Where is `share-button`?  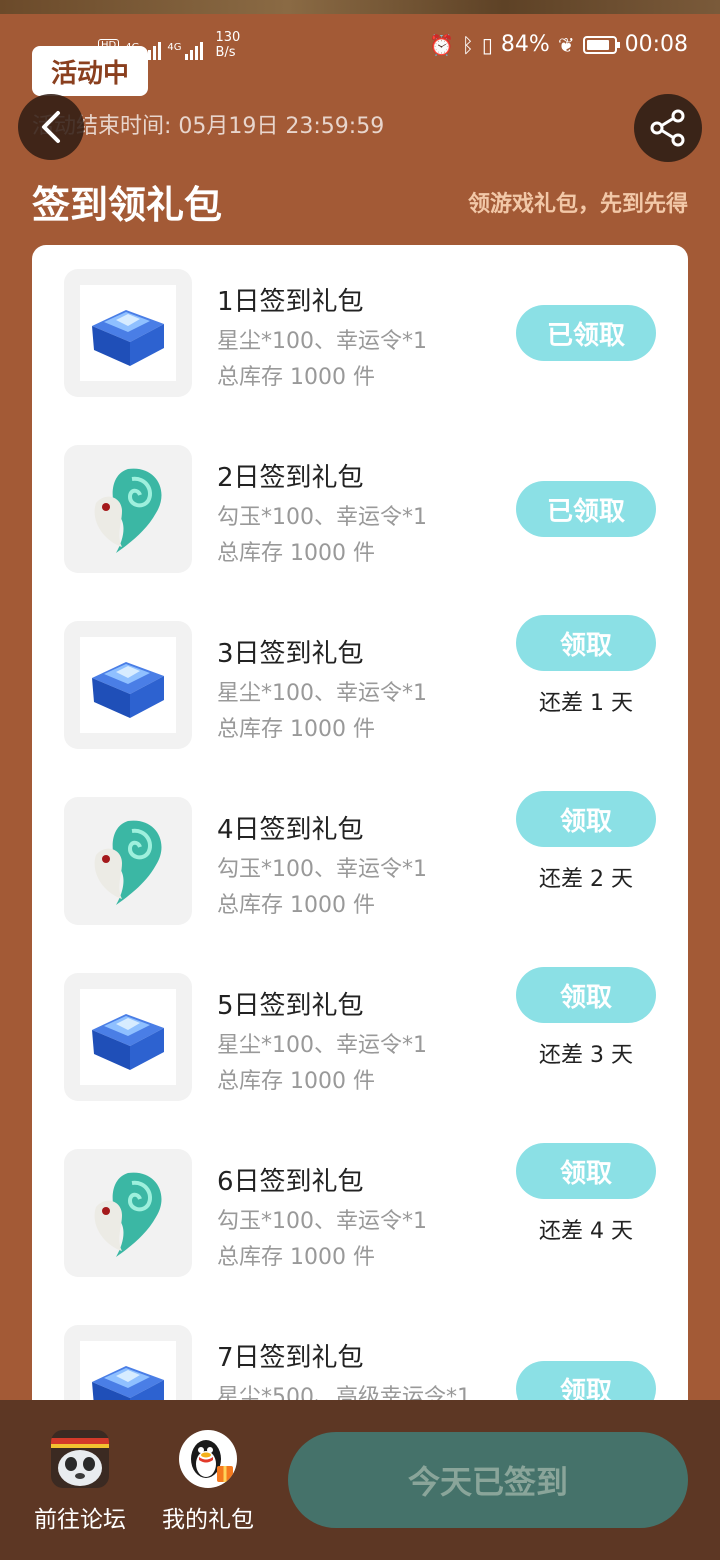 share-button is located at coordinates (668, 128).